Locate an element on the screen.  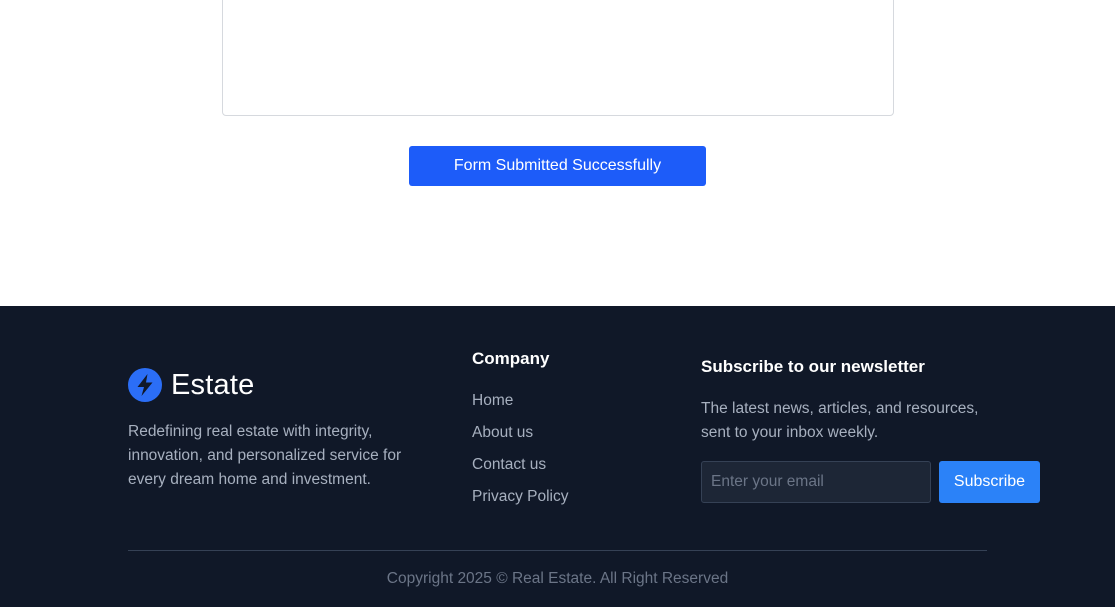
brand-name: Estate is located at coordinates (213, 384).